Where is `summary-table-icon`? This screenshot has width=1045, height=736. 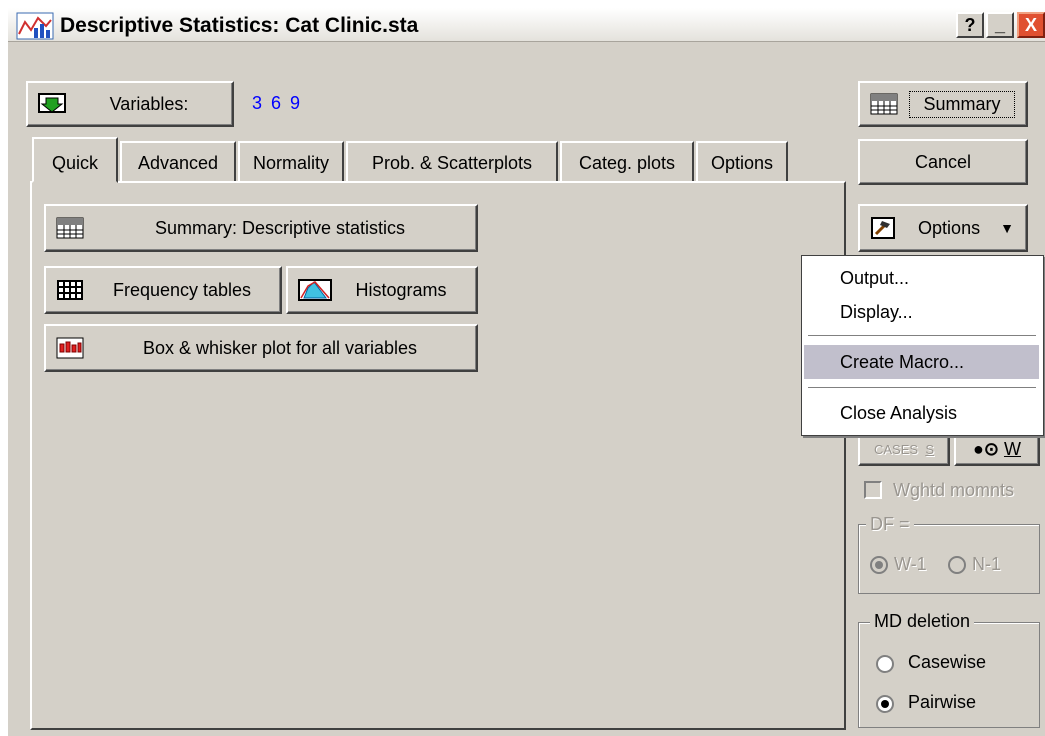
summary-table-icon is located at coordinates (70, 228).